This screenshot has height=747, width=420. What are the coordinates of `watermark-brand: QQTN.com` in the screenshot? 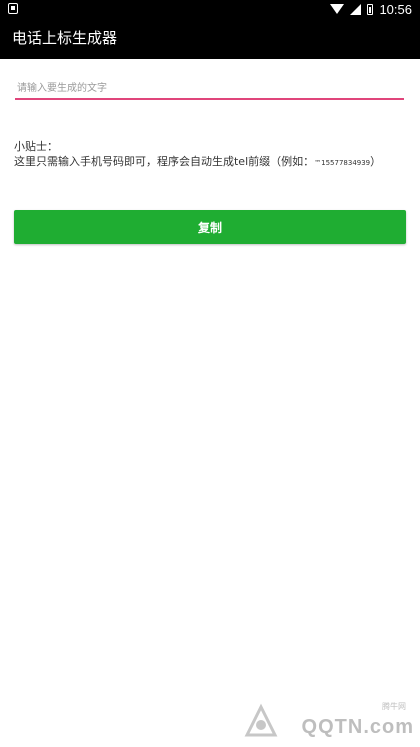 It's located at (357, 727).